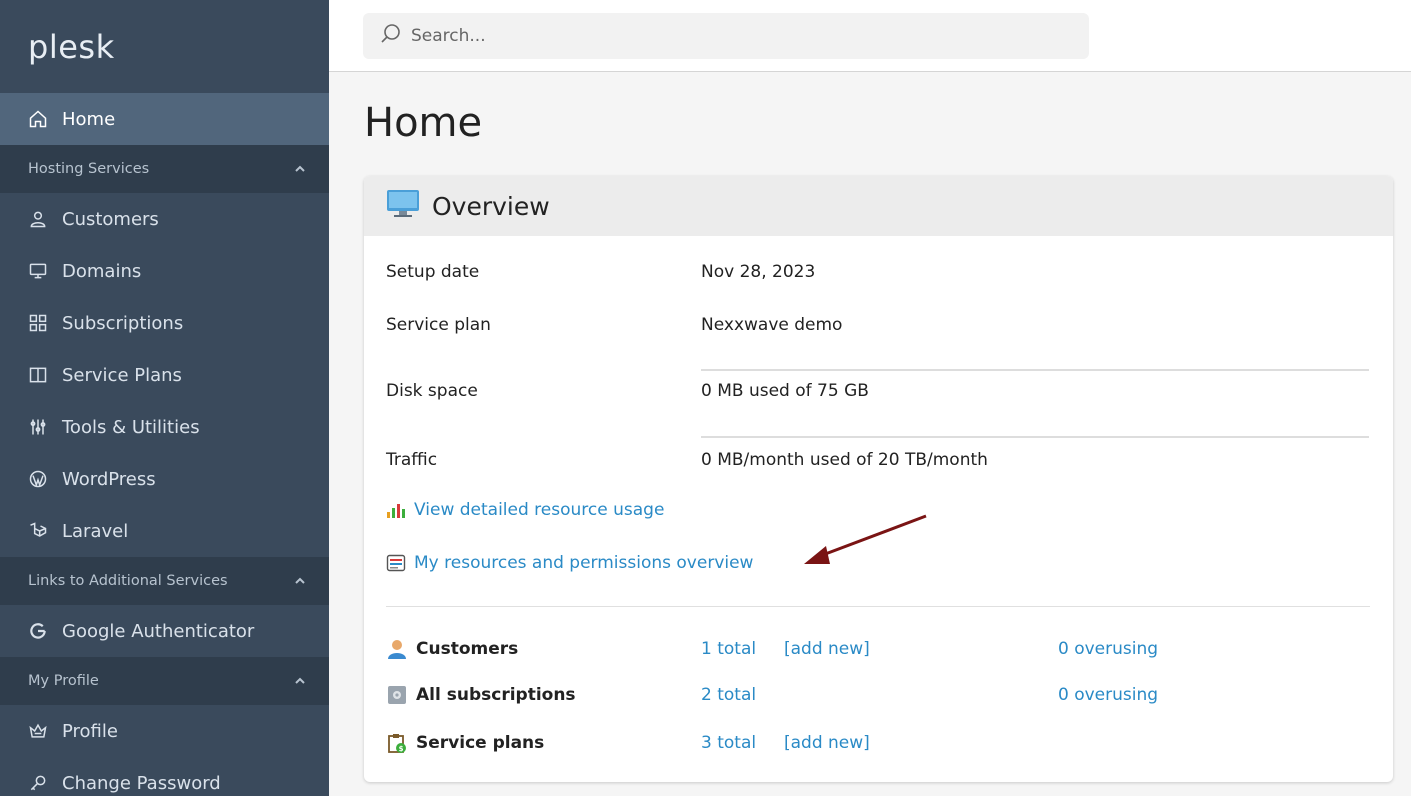 The height and width of the screenshot is (796, 1411). I want to click on stat-subscriptions: All subscriptions, so click(481, 695).